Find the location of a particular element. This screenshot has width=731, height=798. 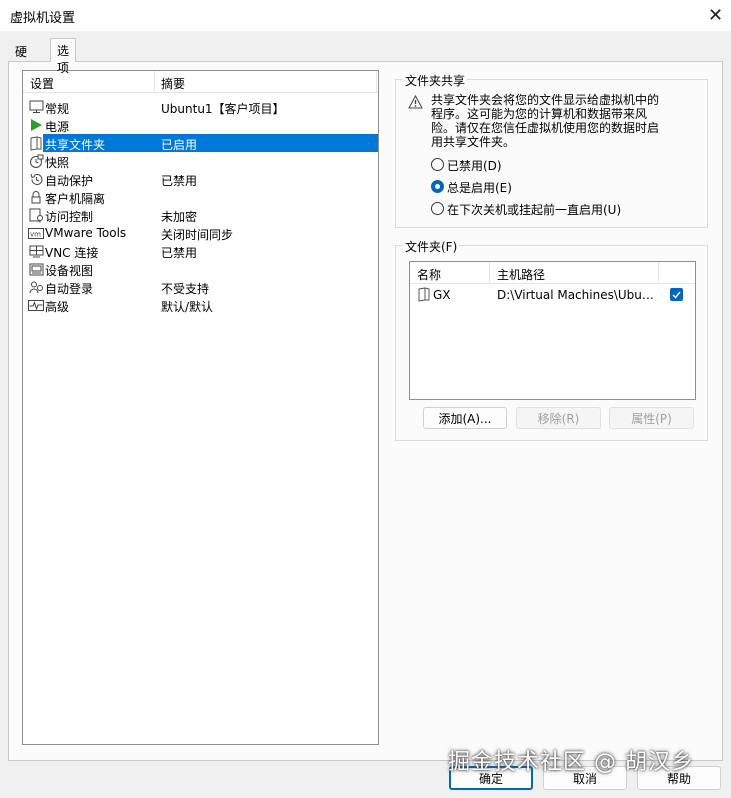

setting-name: 电源 is located at coordinates (57, 127).